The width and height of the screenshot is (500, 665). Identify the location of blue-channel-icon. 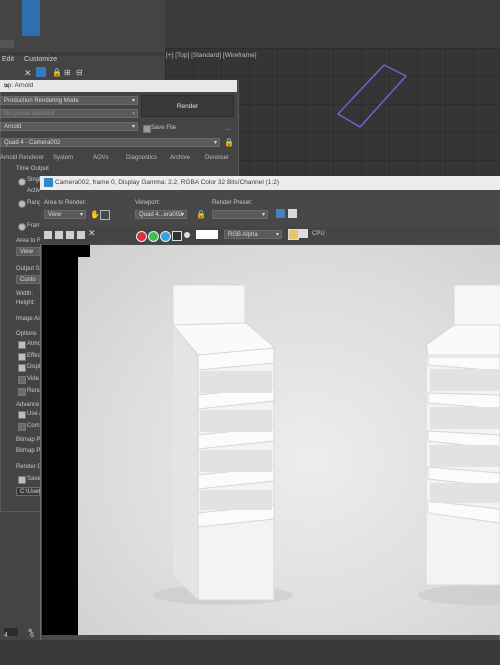
(165, 236).